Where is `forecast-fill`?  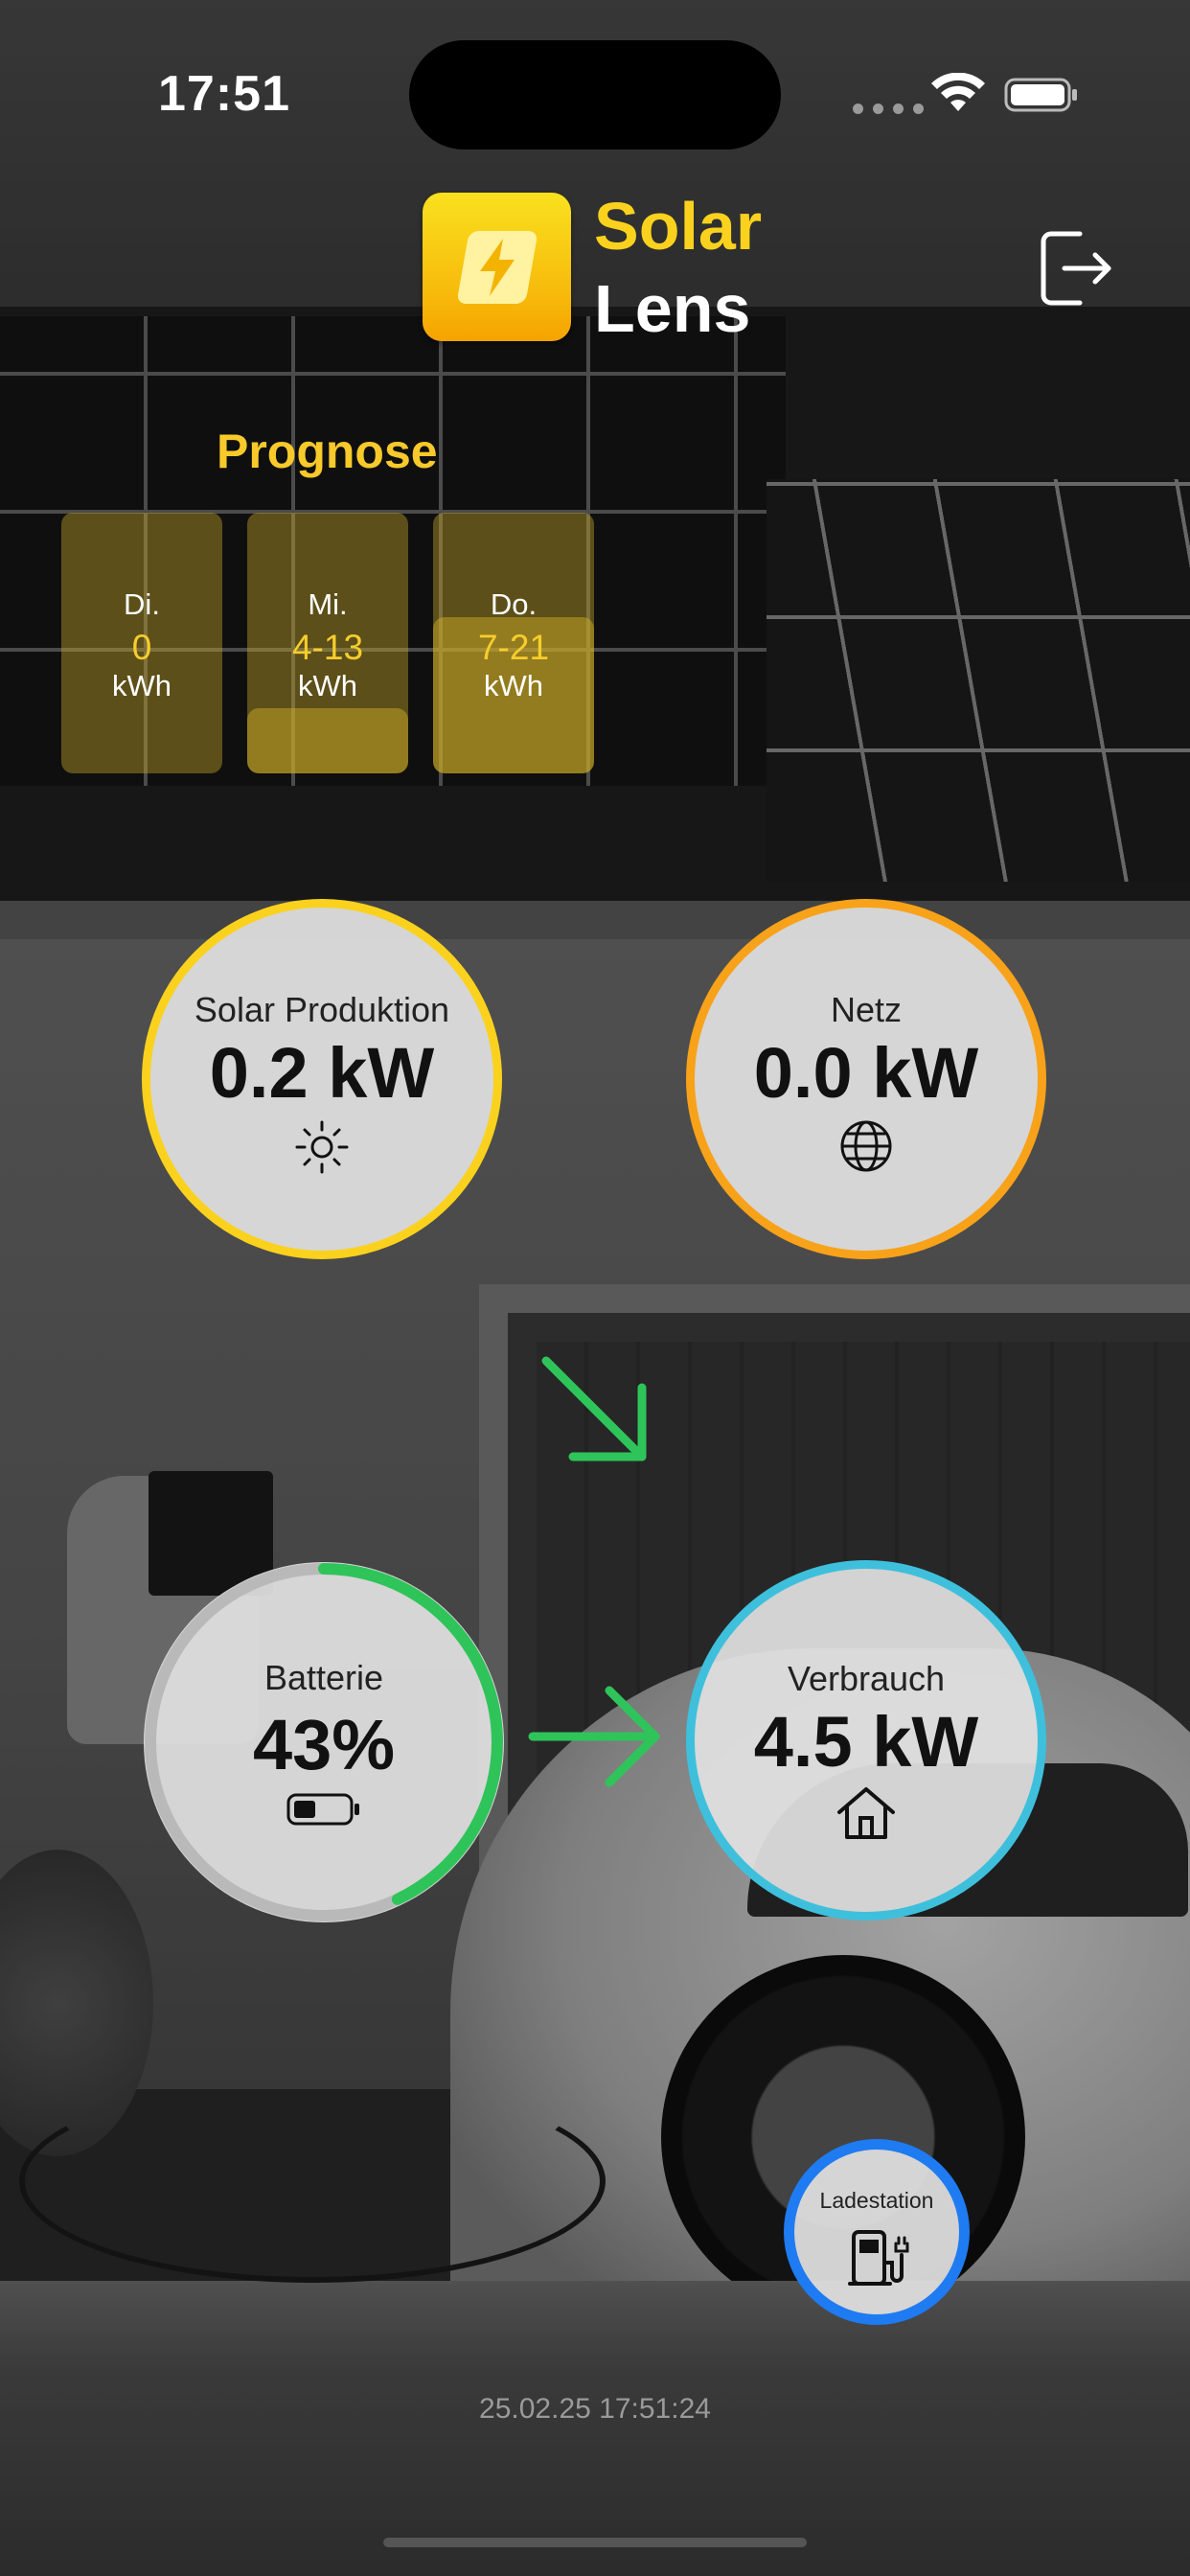
forecast-fill is located at coordinates (327, 740).